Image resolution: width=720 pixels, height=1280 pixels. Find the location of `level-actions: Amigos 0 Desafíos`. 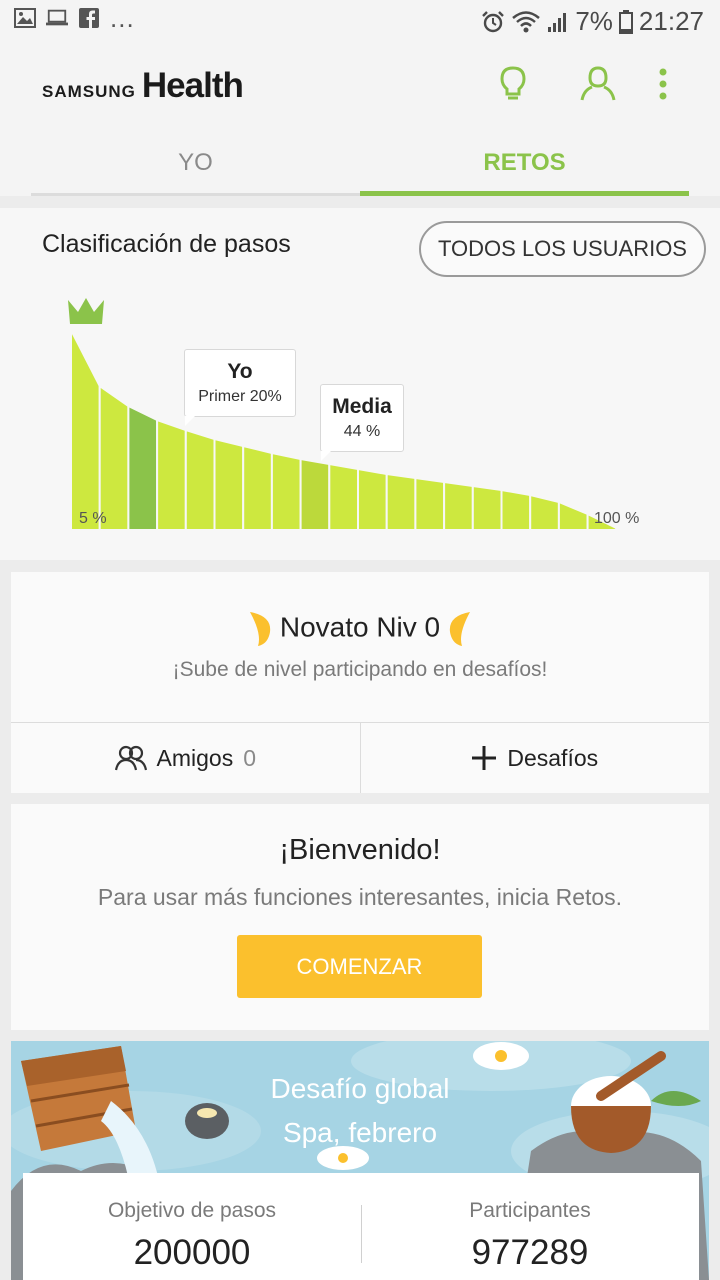

level-actions: Amigos 0 Desafíos is located at coordinates (360, 757).